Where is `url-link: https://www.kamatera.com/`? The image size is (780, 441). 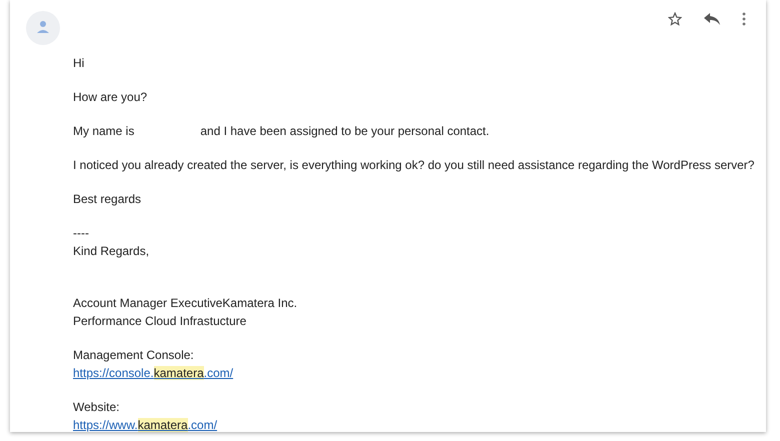
url-link: https://www.kamatera.com/ is located at coordinates (145, 424).